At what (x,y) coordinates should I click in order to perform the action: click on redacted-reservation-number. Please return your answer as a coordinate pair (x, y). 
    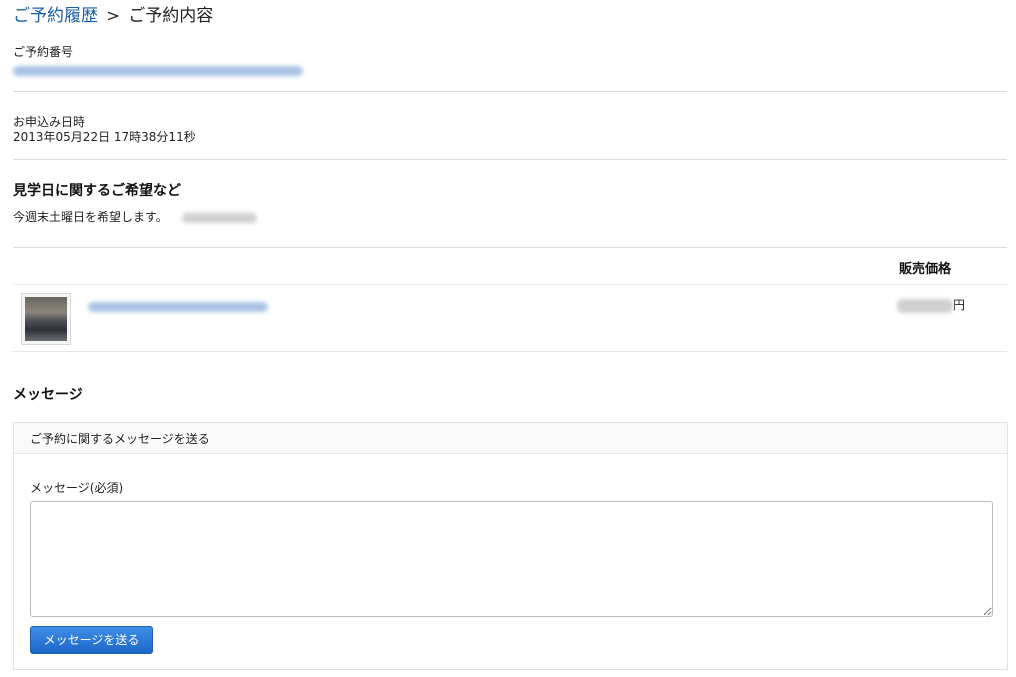
    Looking at the image, I should click on (158, 70).